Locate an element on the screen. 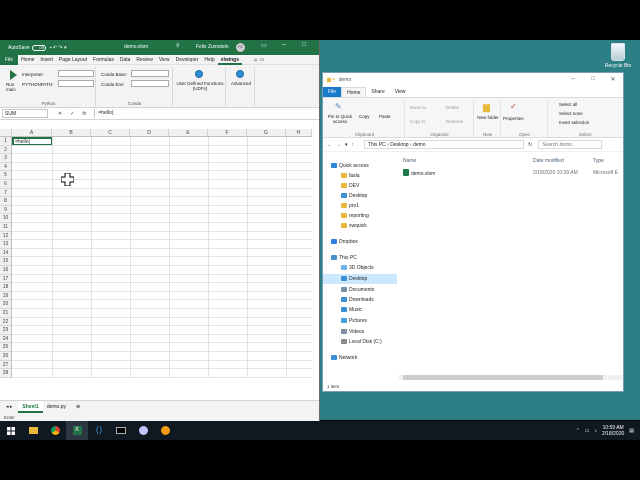  row-header: 8 is located at coordinates (6, 201).